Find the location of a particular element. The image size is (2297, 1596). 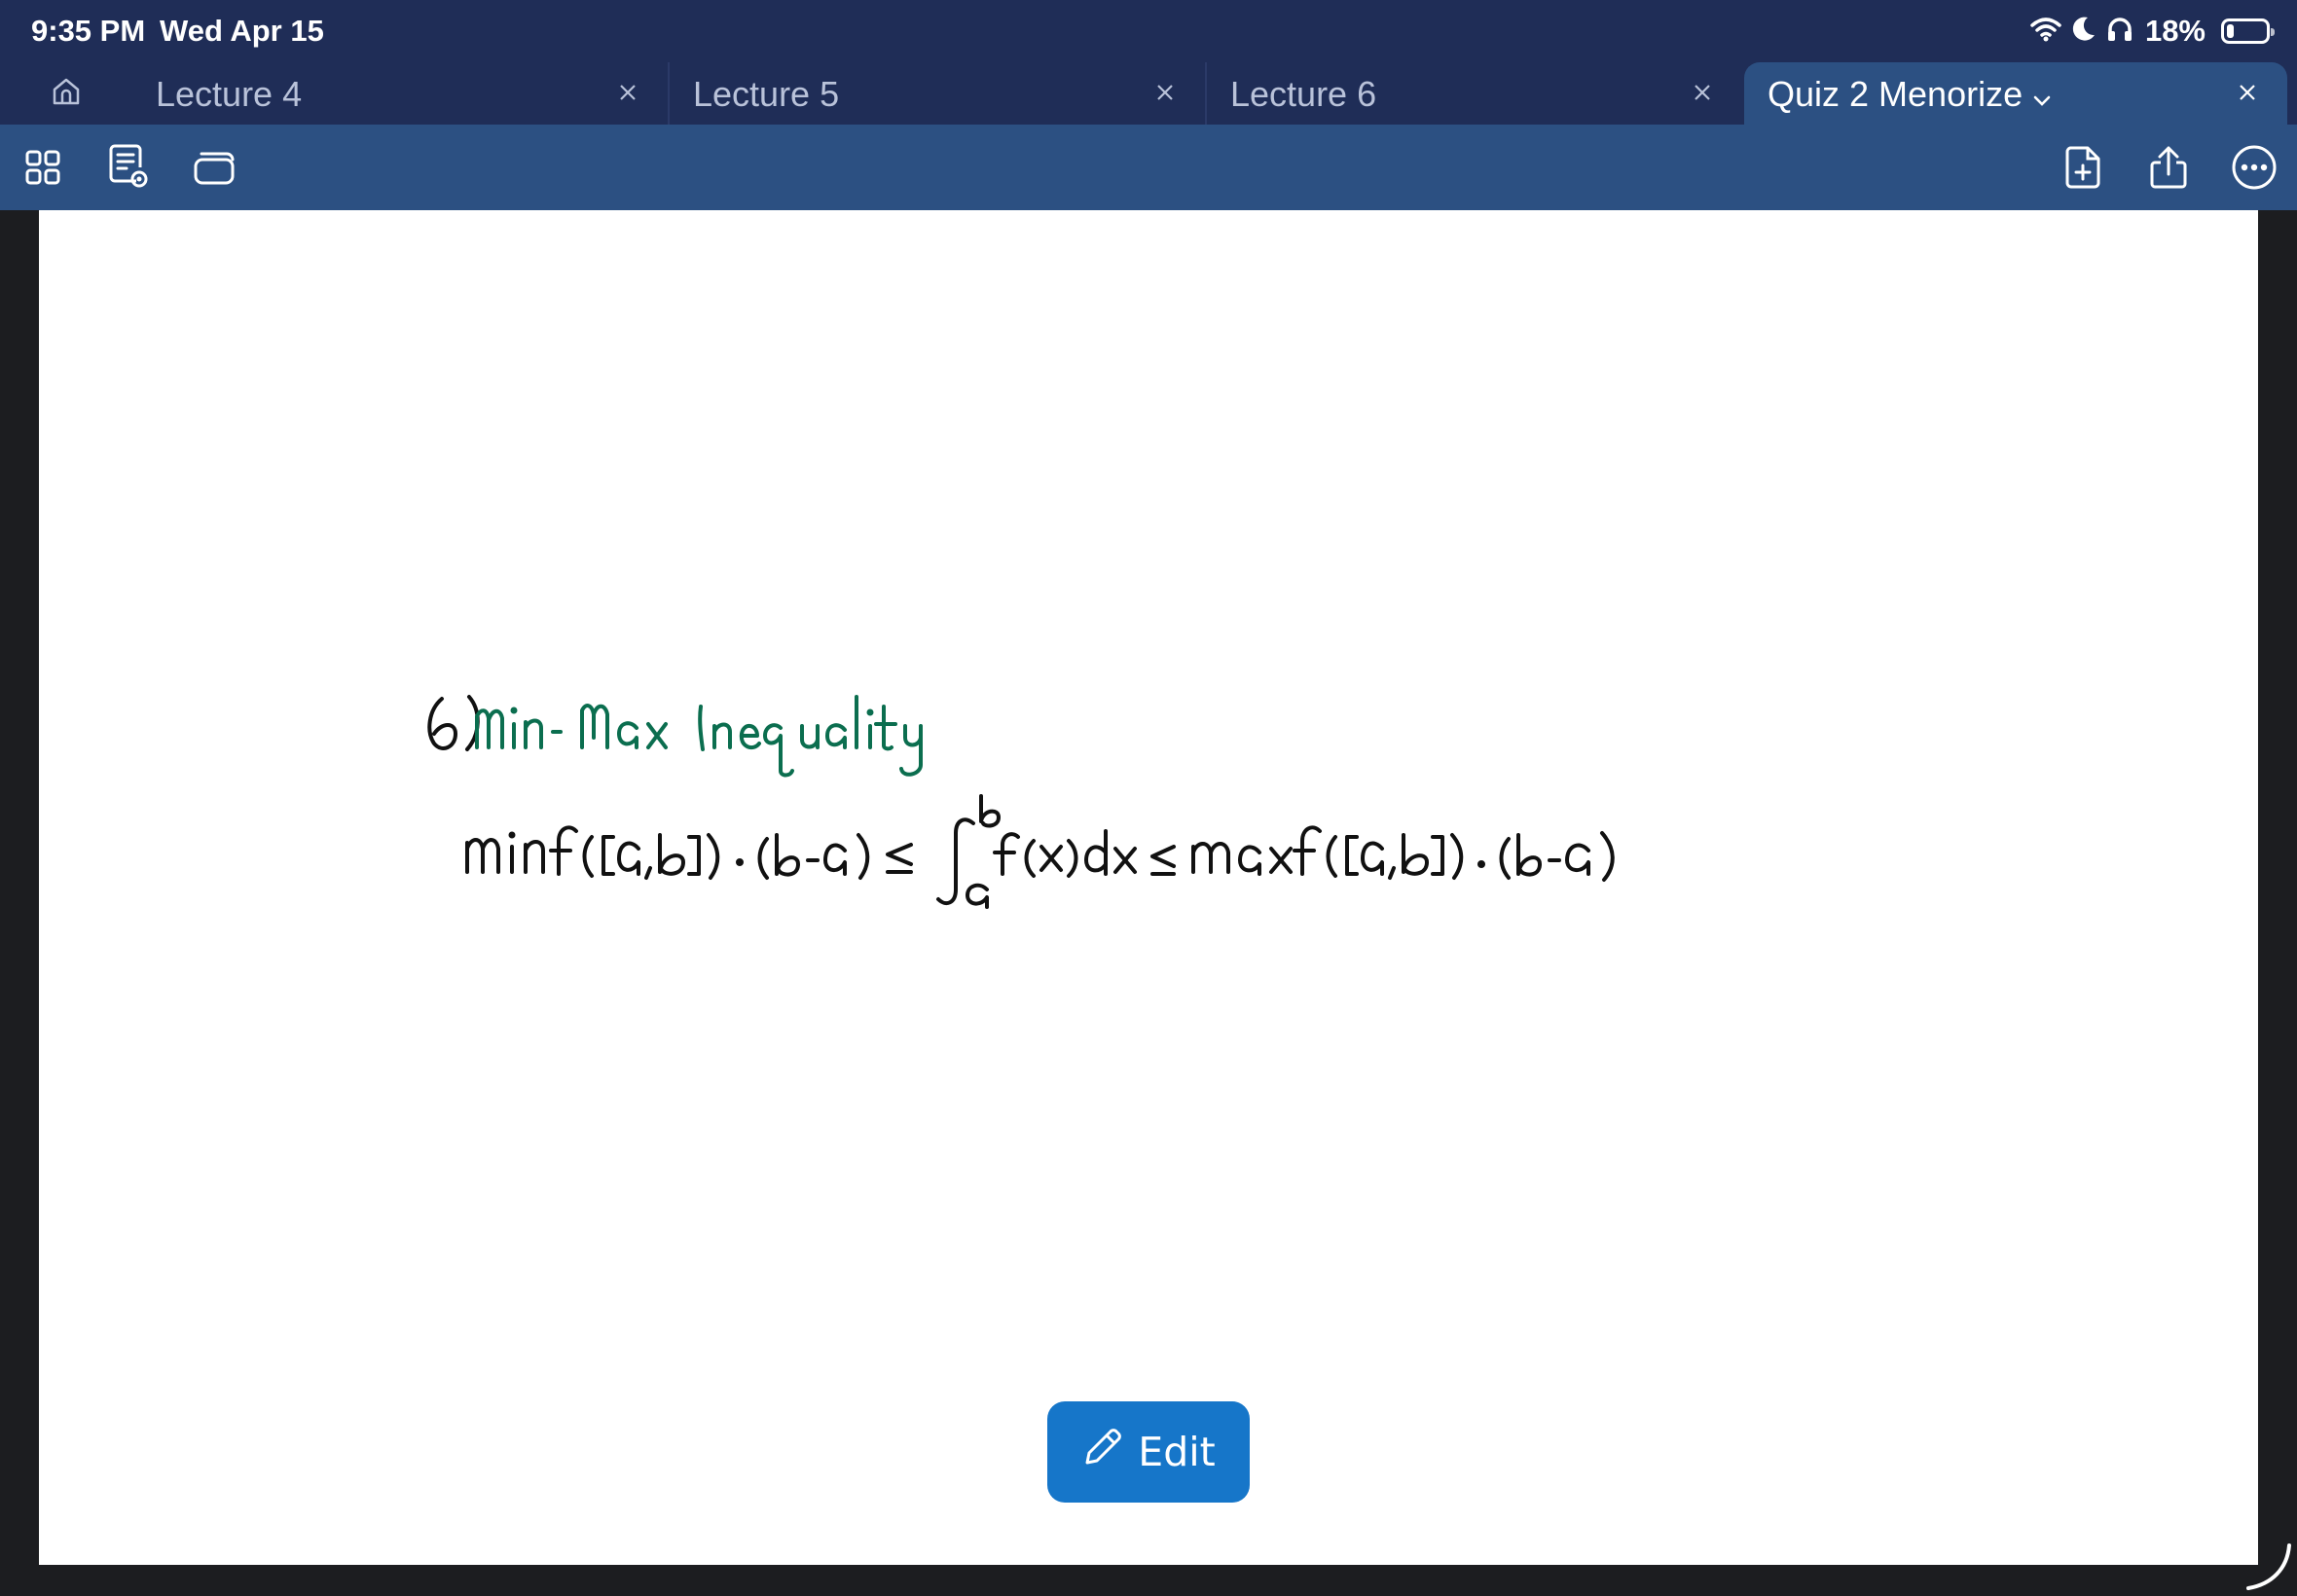

wifi-icon is located at coordinates (2045, 32).